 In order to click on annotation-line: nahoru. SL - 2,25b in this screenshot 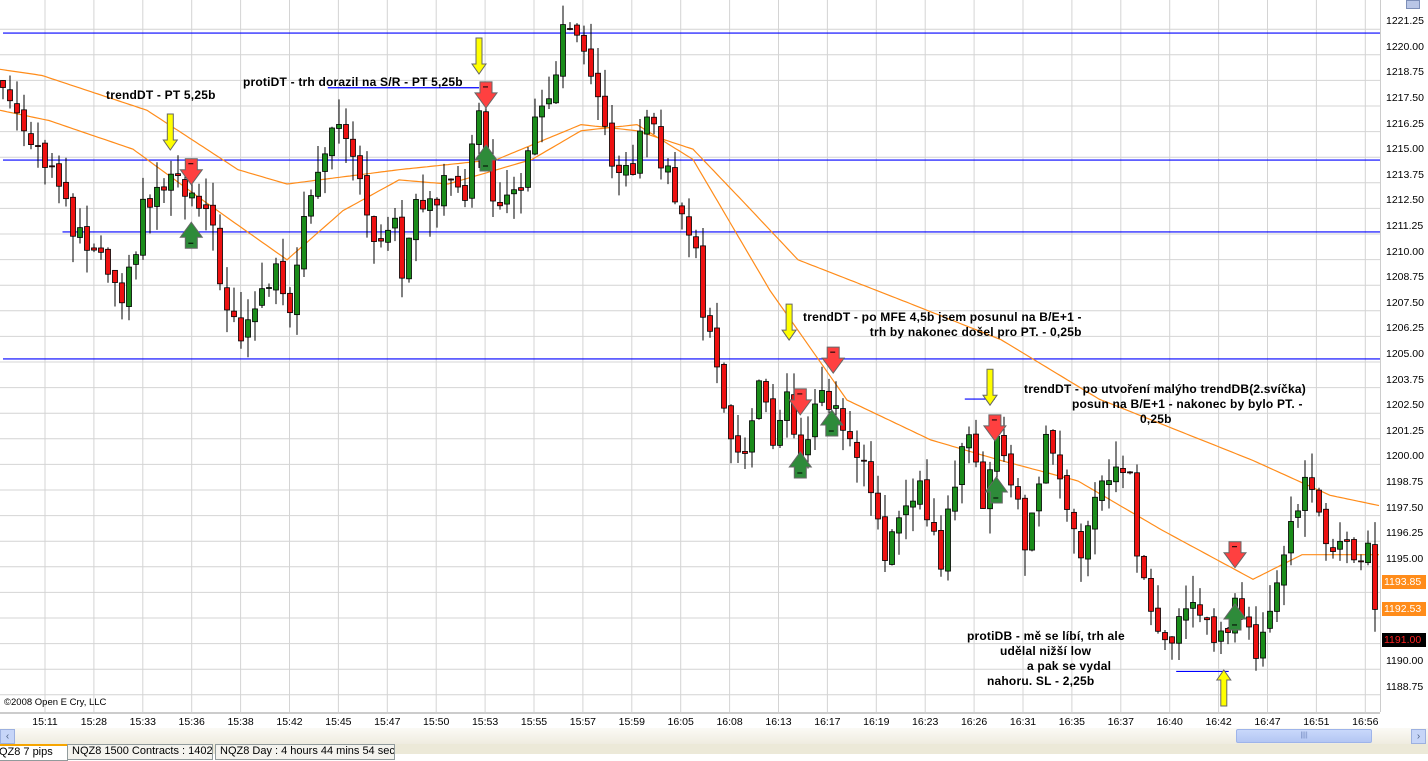, I will do `click(1041, 681)`.